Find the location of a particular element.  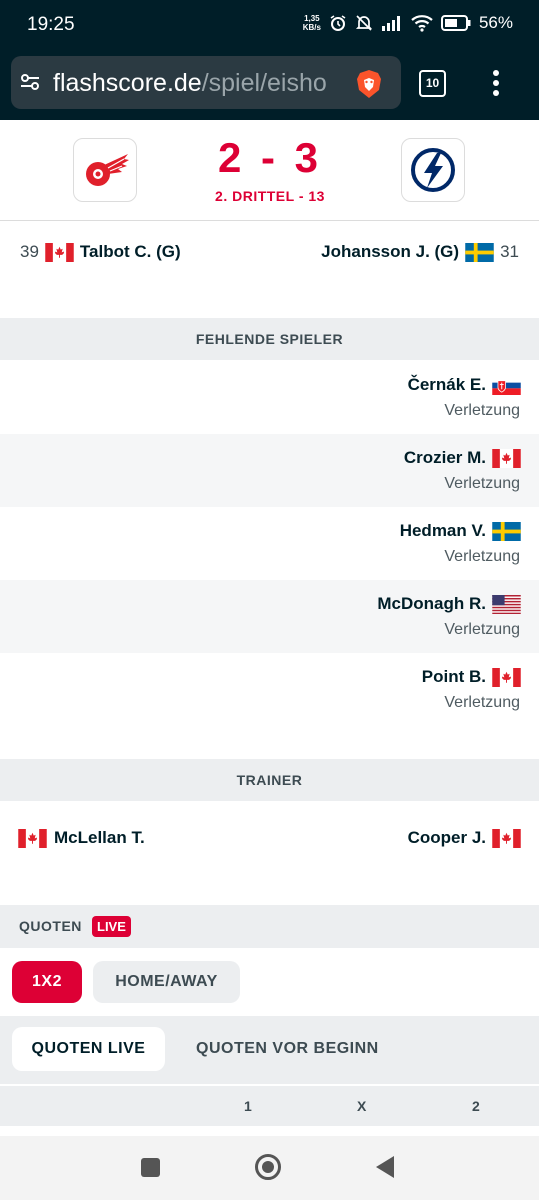

home-goalie: 39 Talbot C. (G) is located at coordinates (100, 252).